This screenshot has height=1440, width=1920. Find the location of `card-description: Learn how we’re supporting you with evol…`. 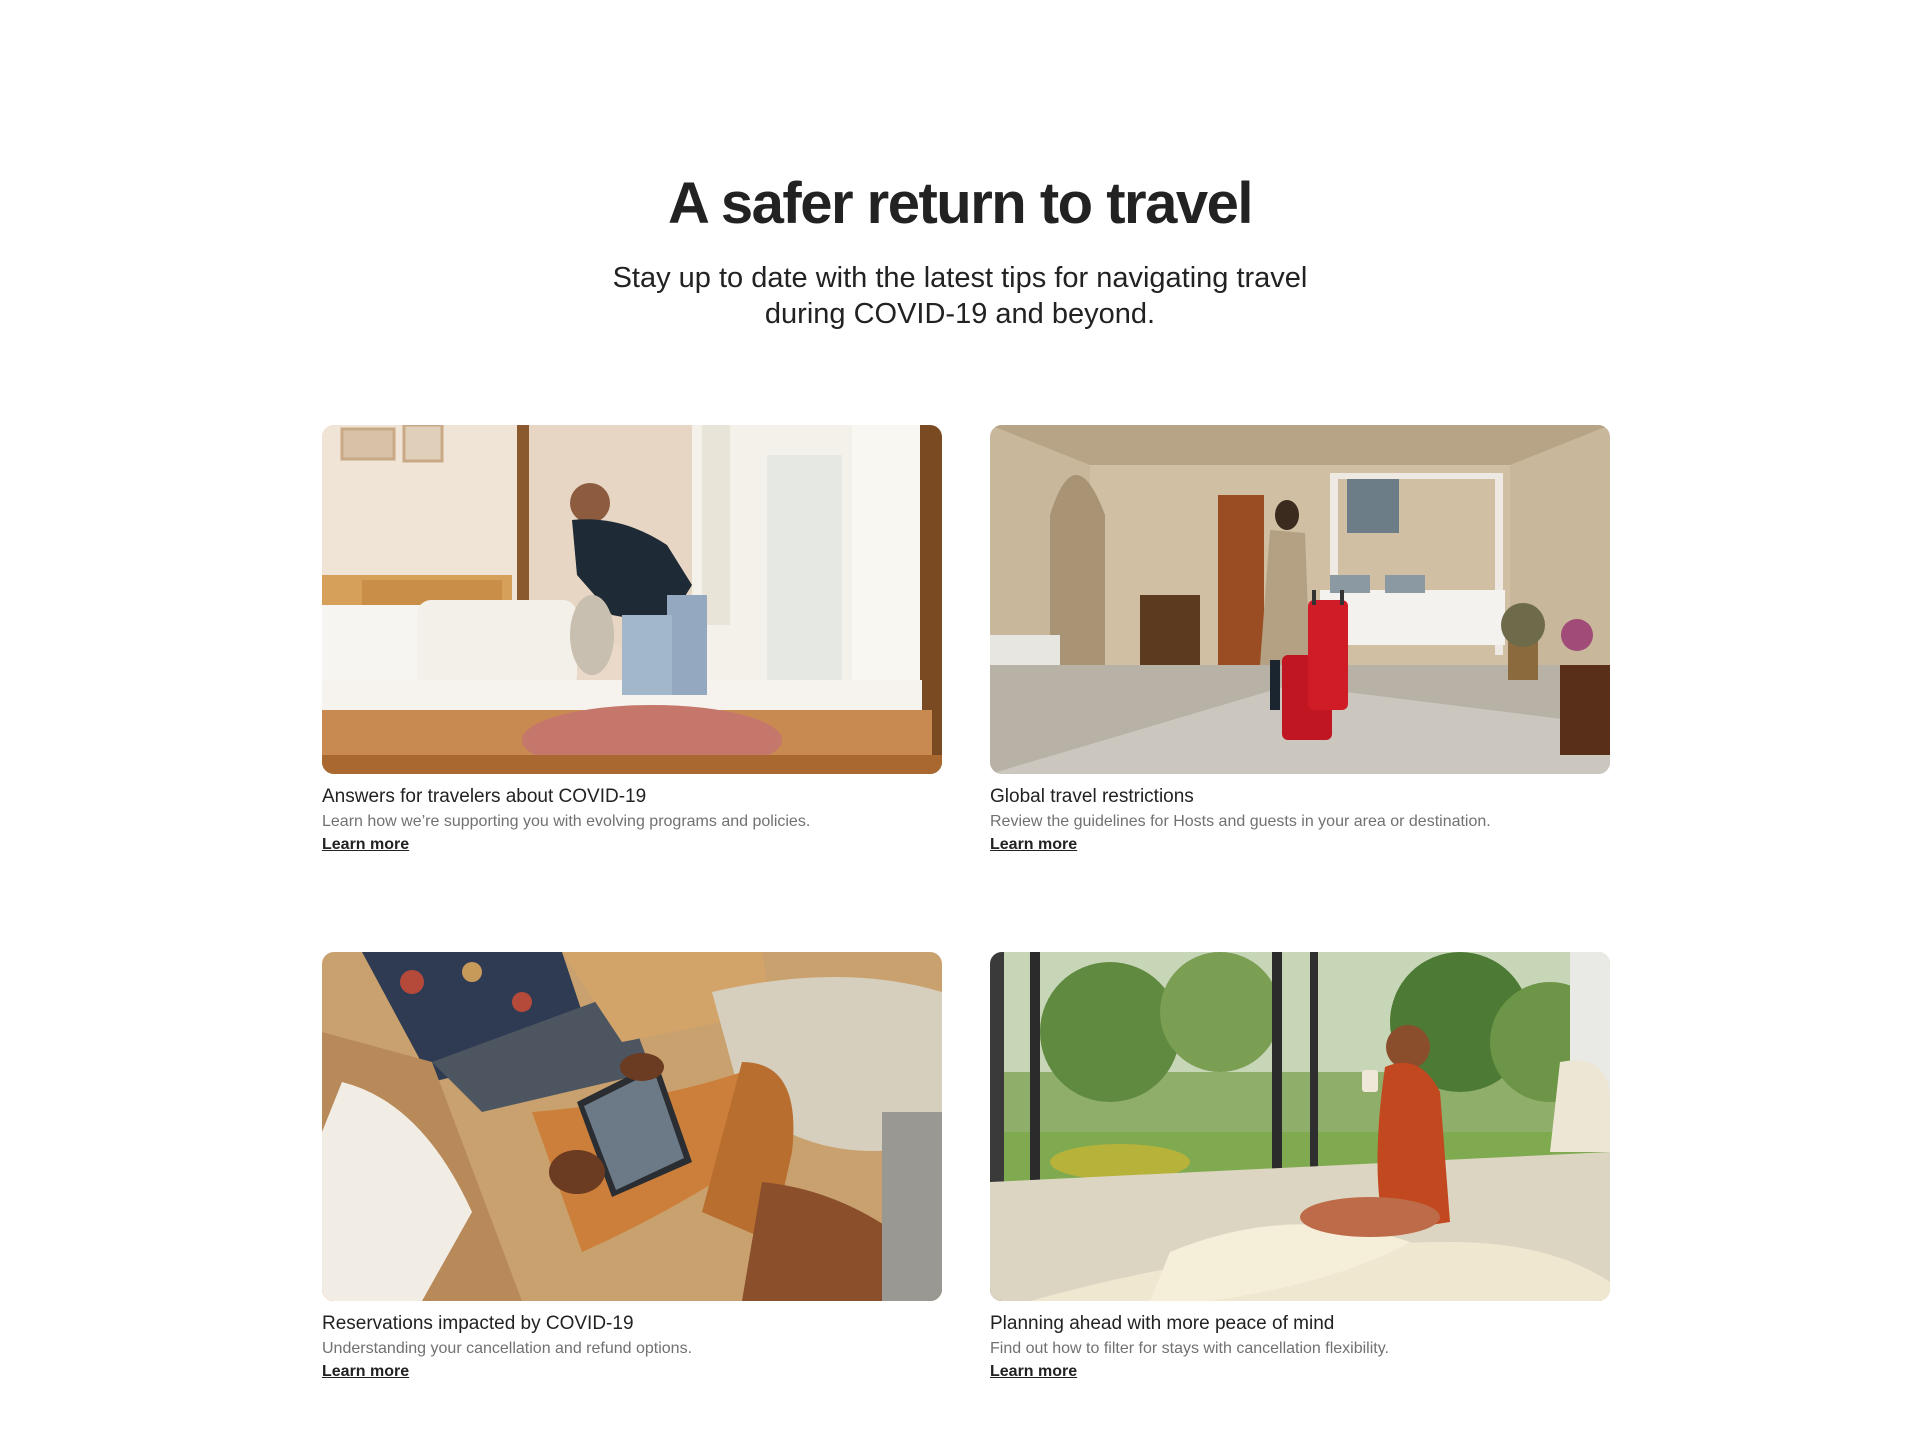

card-description: Learn how we’re supporting you with evol… is located at coordinates (566, 821).